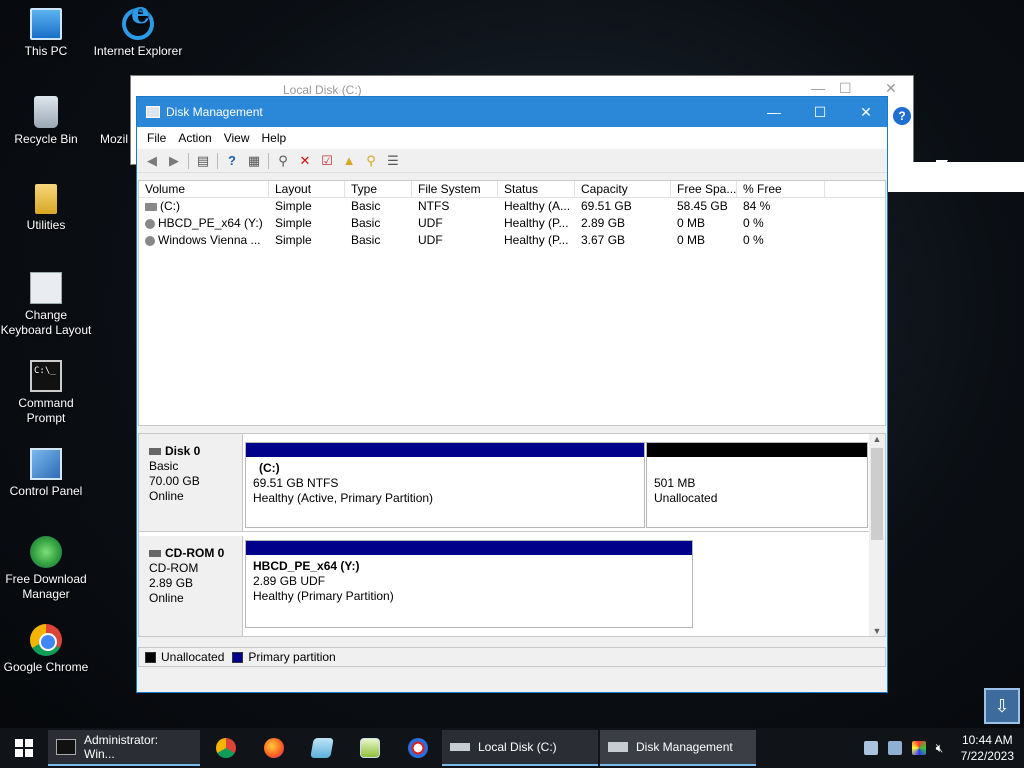  I want to click on explorer-minimize-button: —, so click(818, 88).